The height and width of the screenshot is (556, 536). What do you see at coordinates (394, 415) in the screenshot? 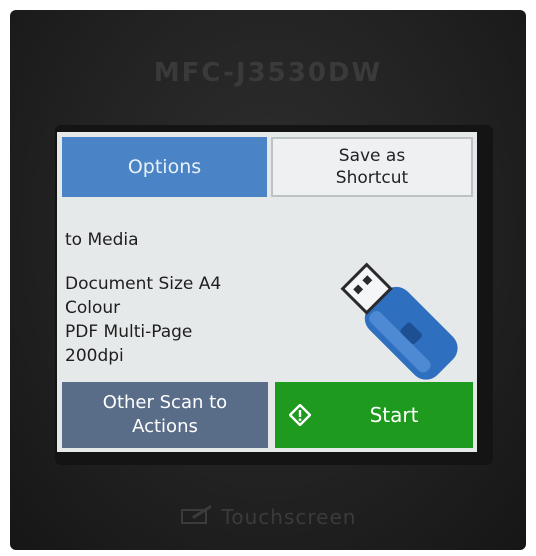
I see `start-label: Start` at bounding box center [394, 415].